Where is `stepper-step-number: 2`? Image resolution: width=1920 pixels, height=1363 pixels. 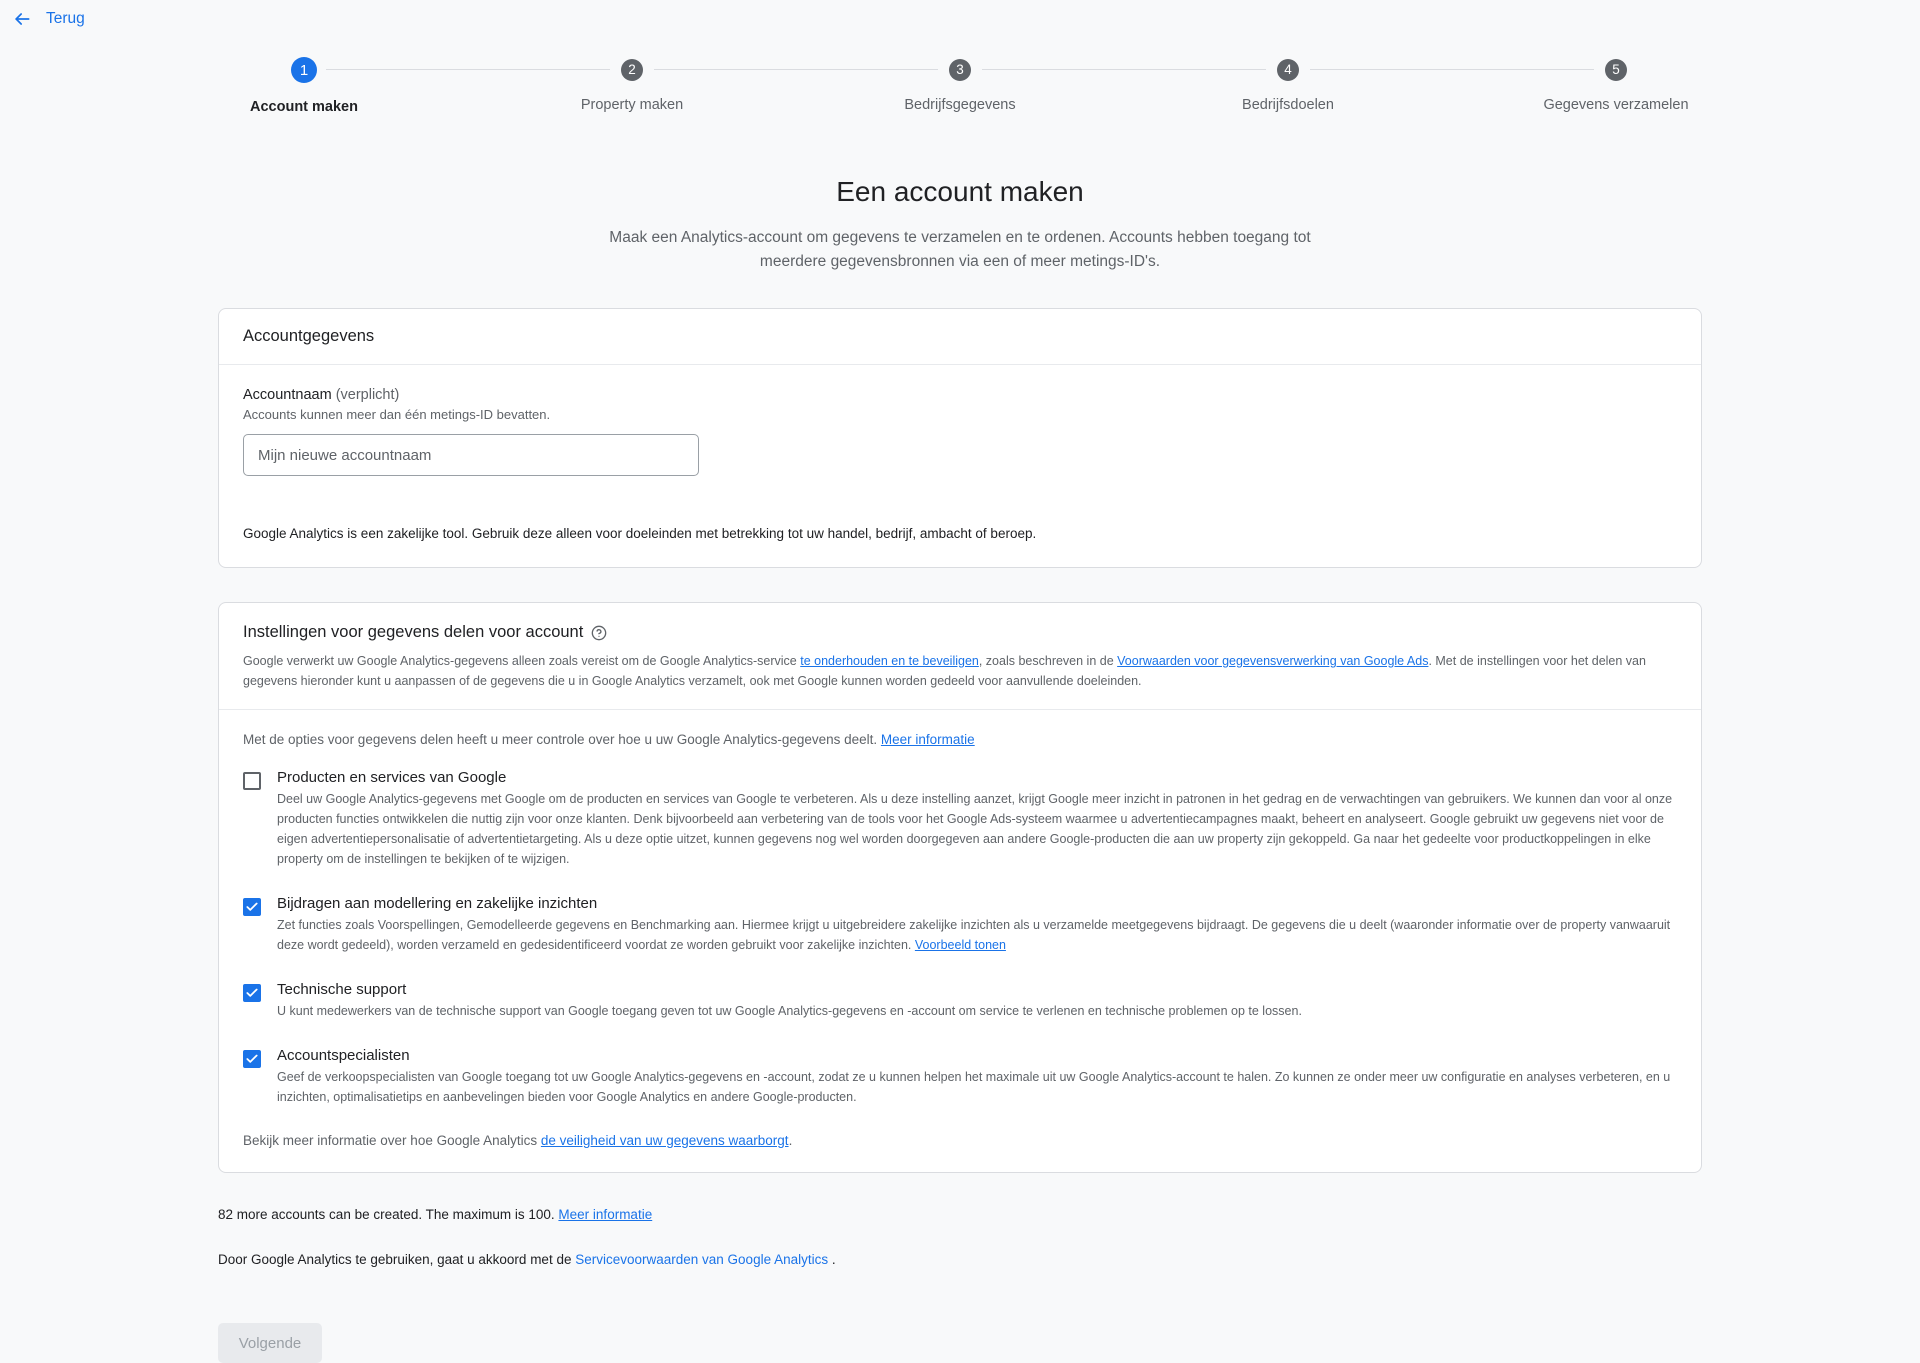
stepper-step-number: 2 is located at coordinates (632, 70).